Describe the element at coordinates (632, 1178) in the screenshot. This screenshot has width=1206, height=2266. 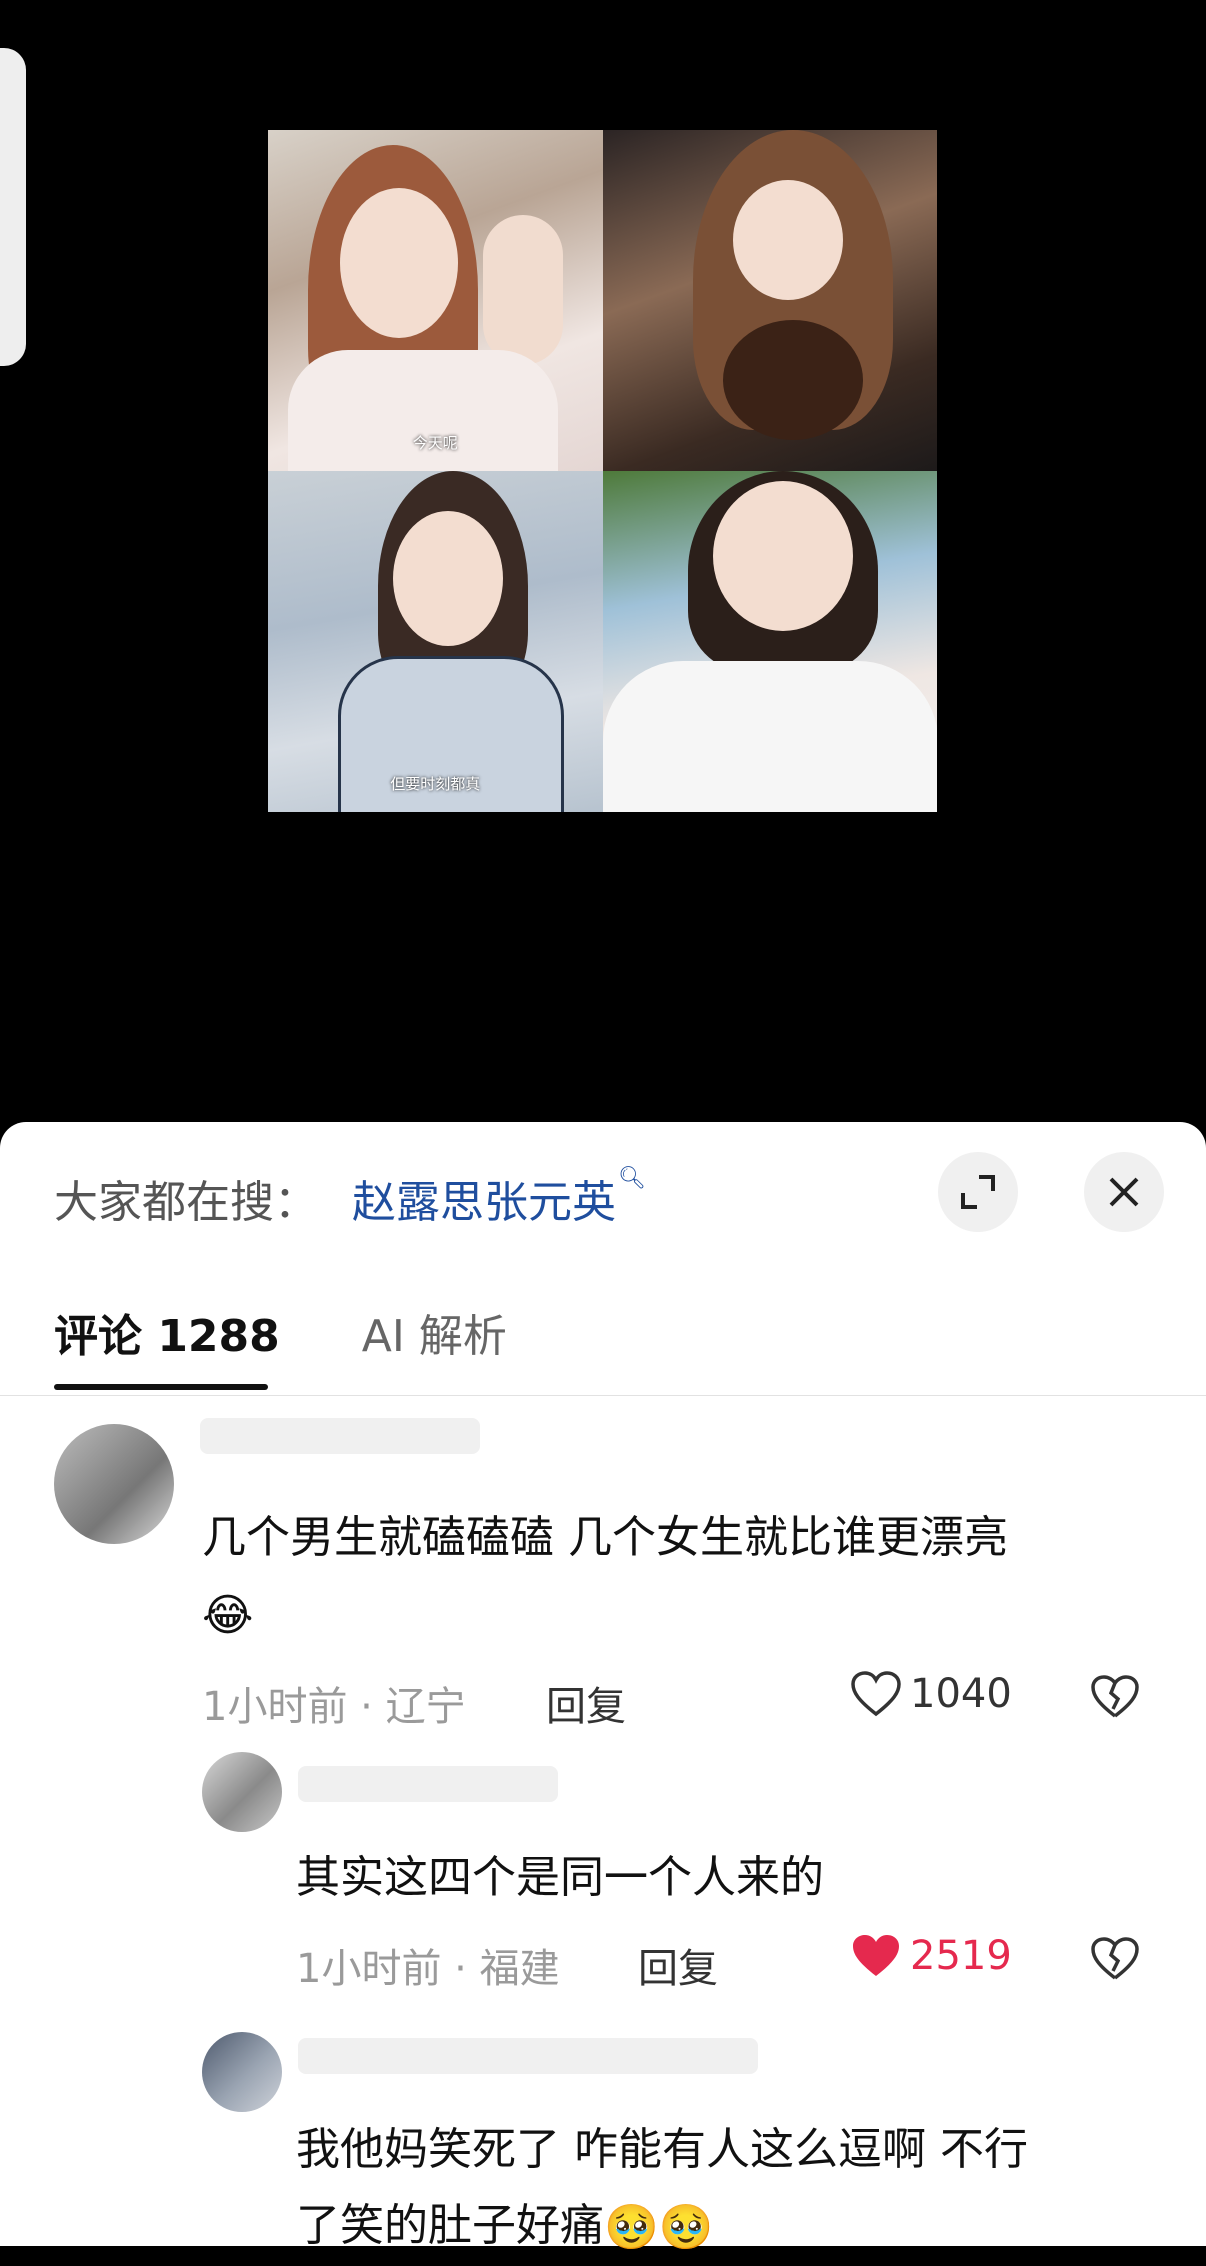
I see `search-icon: 🔍︎` at that location.